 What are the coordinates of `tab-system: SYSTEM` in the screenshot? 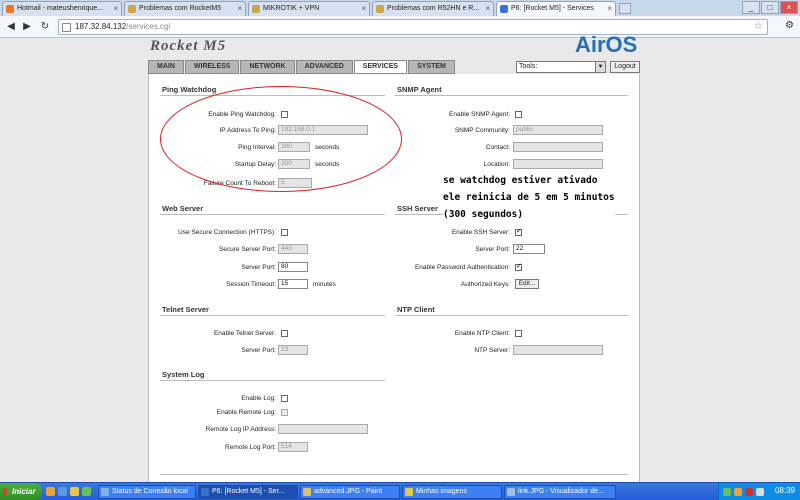 It's located at (431, 67).